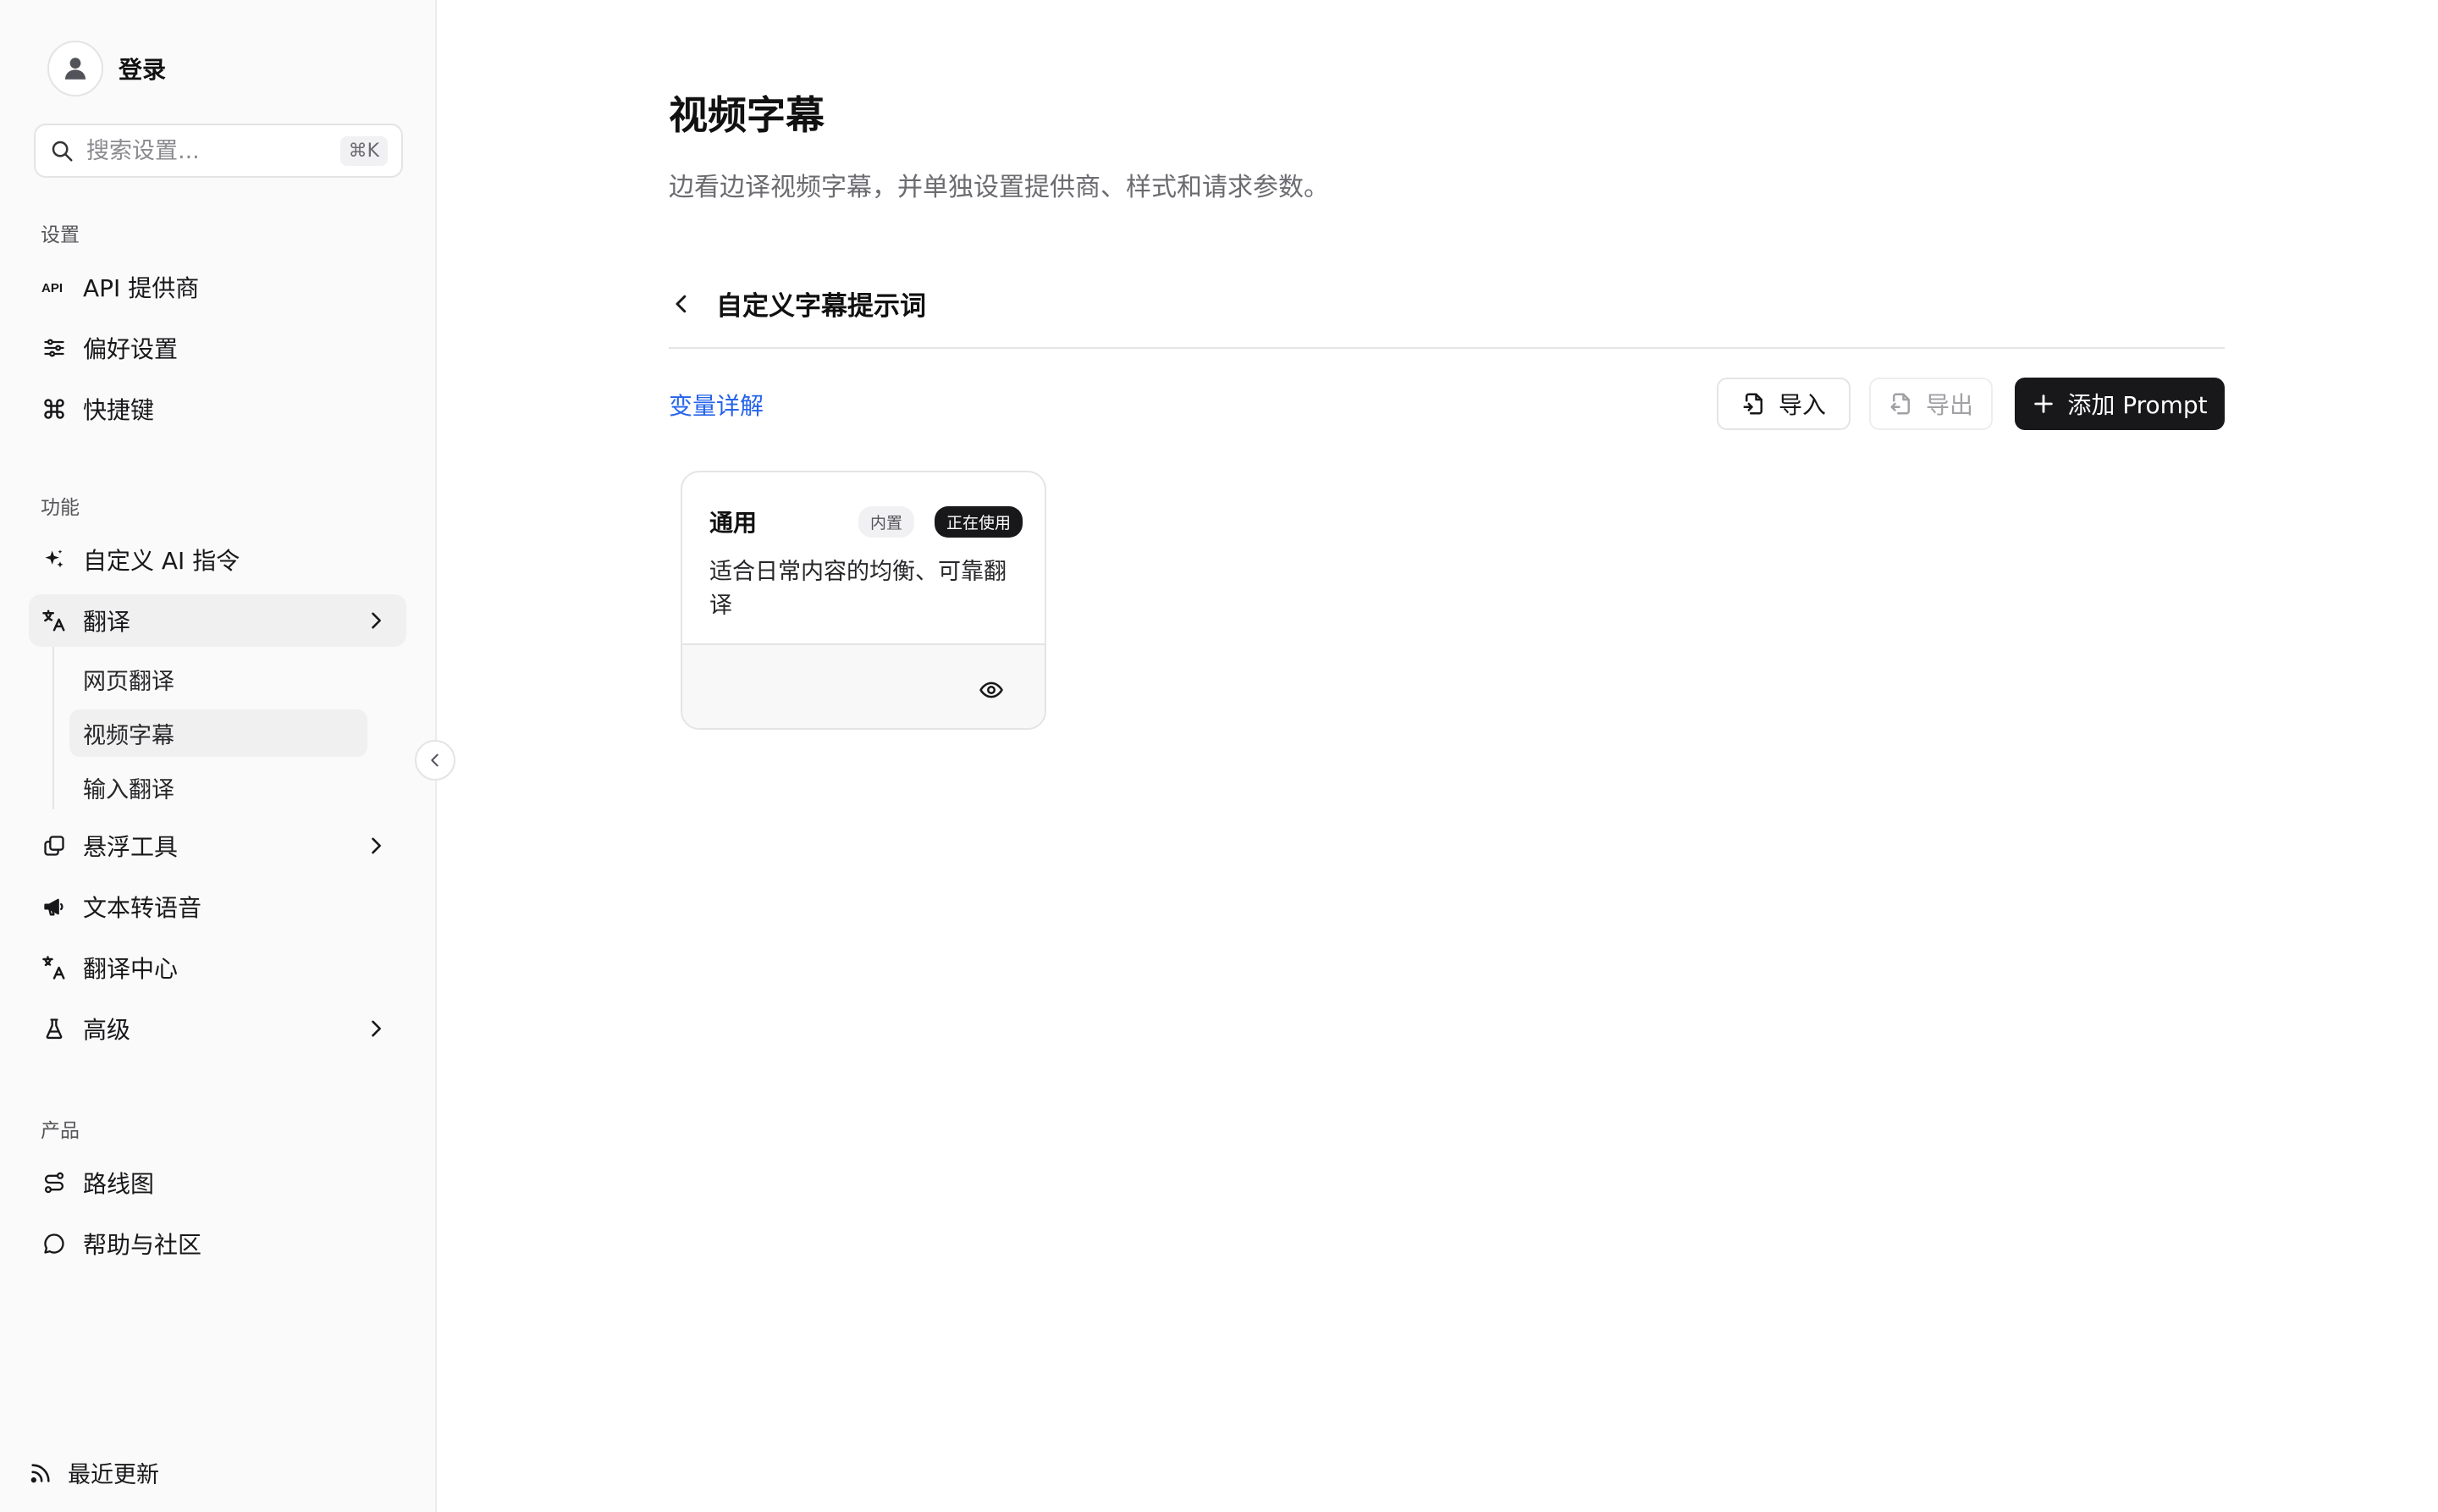  I want to click on sidebar-item-preferences: 偏好设置, so click(217, 348).